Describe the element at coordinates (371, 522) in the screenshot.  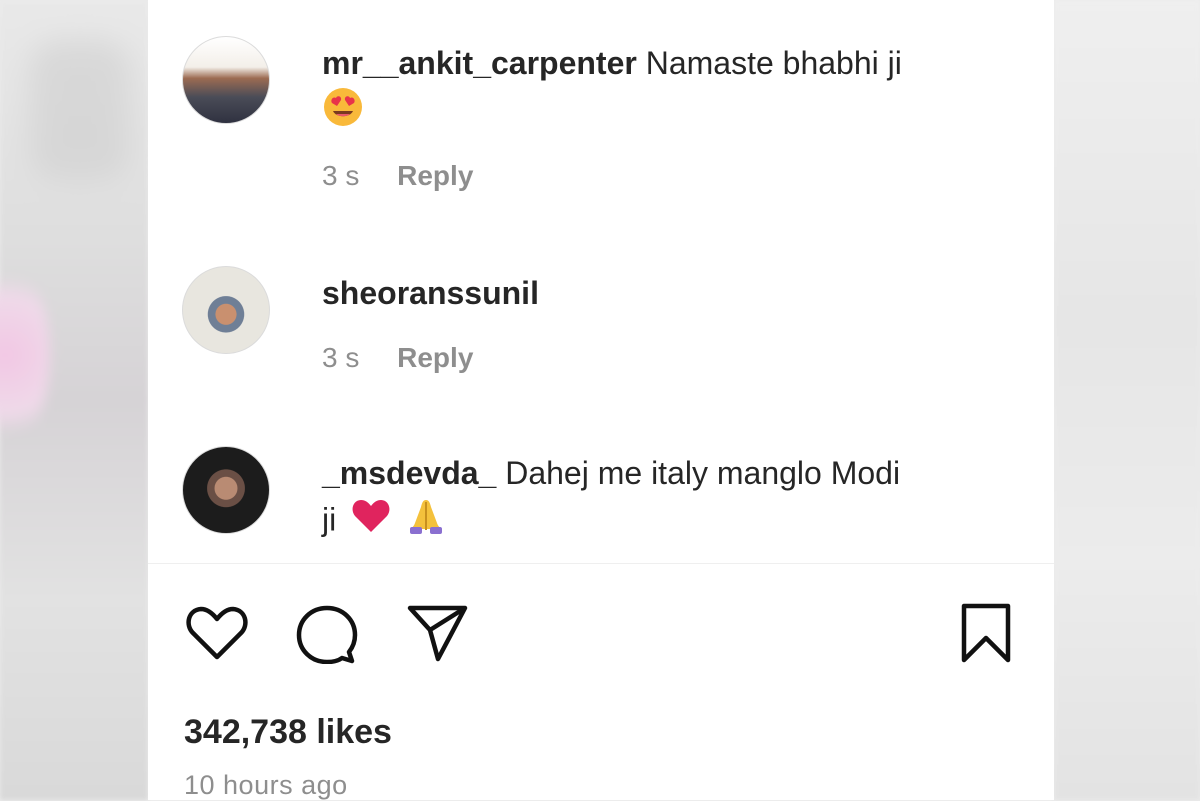
I see `red-heart-emoji` at that location.